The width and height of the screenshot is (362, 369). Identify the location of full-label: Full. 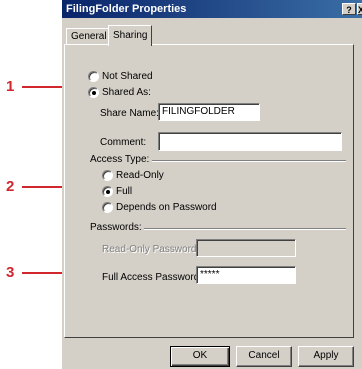
(124, 191).